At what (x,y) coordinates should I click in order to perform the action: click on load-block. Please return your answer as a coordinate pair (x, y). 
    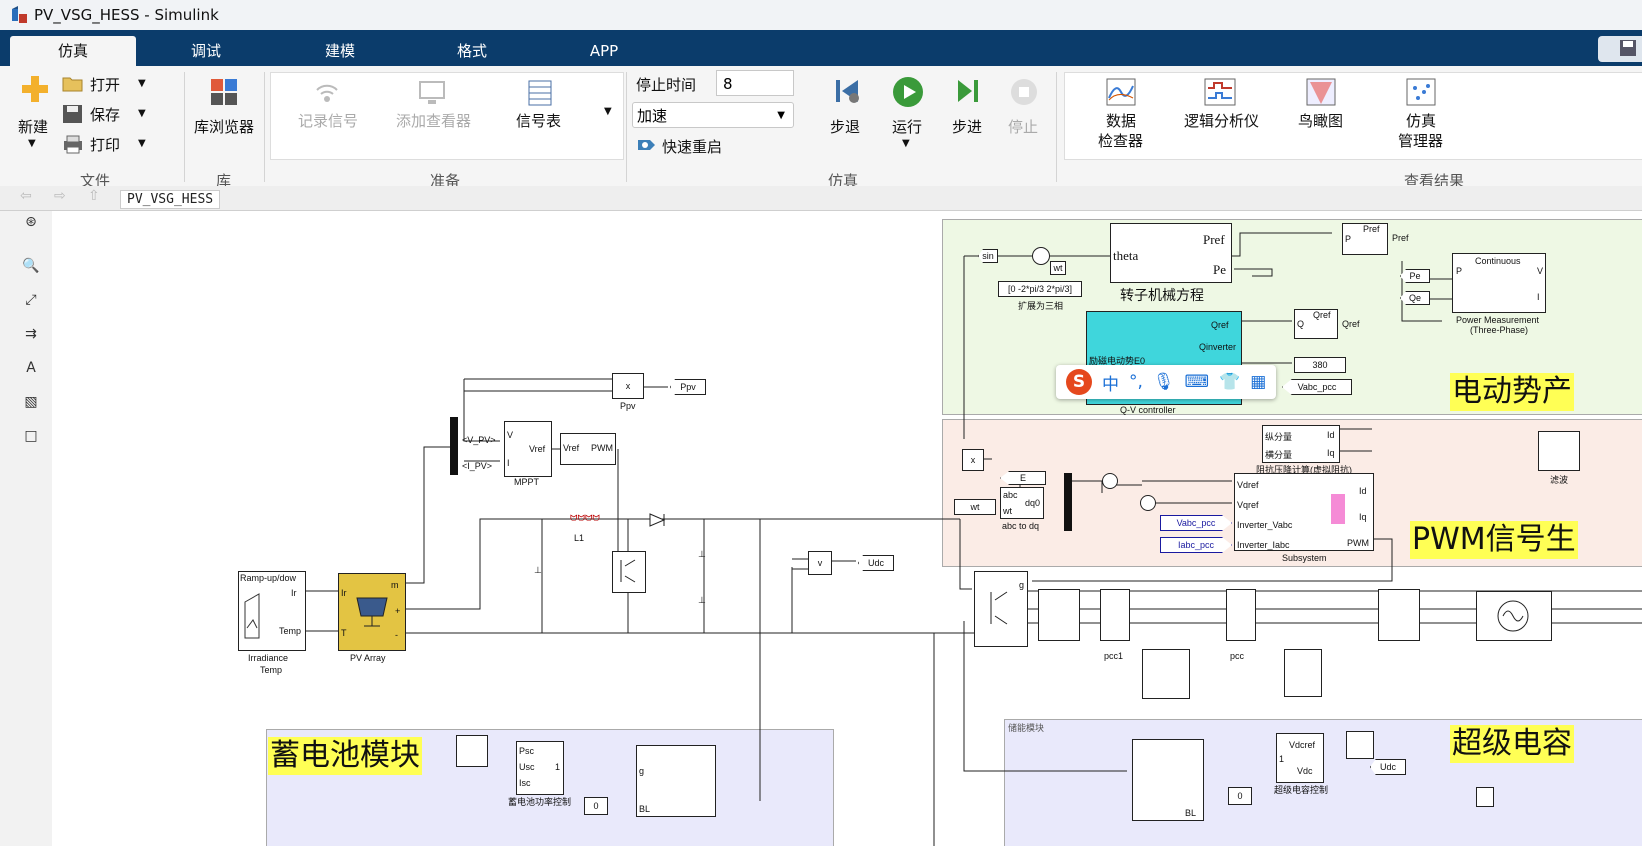
    Looking at the image, I should click on (1303, 673).